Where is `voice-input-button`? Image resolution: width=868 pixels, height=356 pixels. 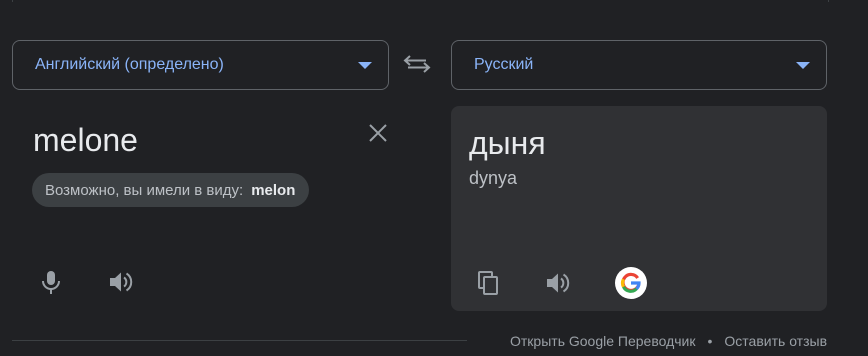
voice-input-button is located at coordinates (51, 282).